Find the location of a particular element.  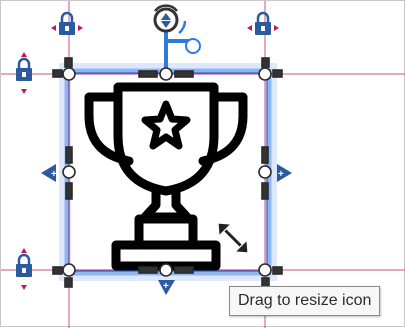

resize-cursor-icon is located at coordinates (233, 238).